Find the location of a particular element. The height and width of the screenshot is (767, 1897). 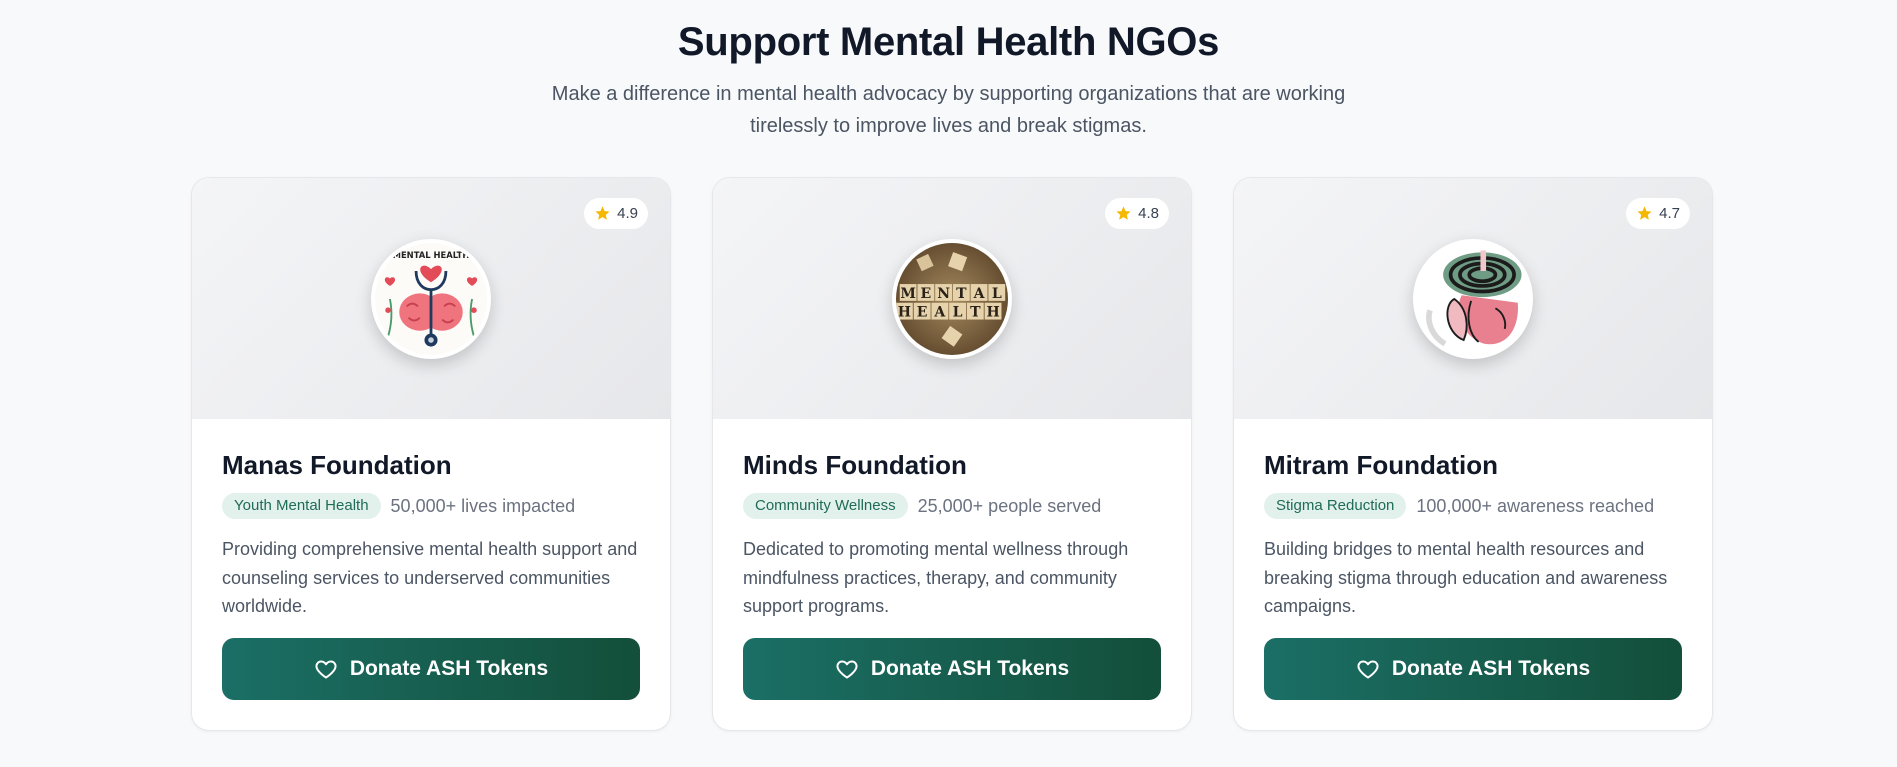

ngo-logo is located at coordinates (1473, 298).